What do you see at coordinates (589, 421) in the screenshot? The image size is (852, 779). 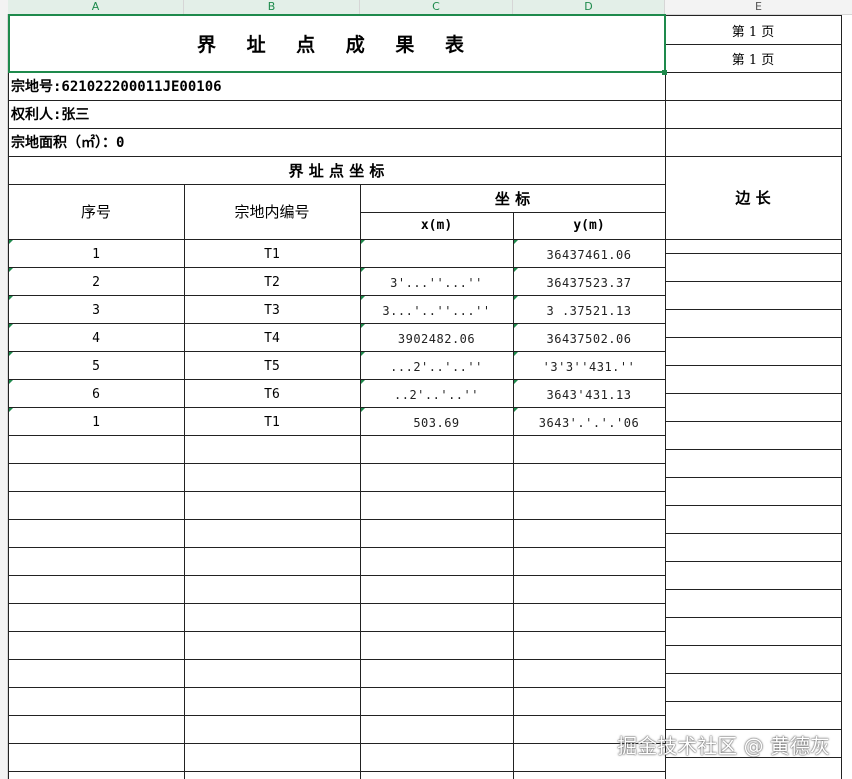 I see `row-y-cell: 3643'.'.'.'06` at bounding box center [589, 421].